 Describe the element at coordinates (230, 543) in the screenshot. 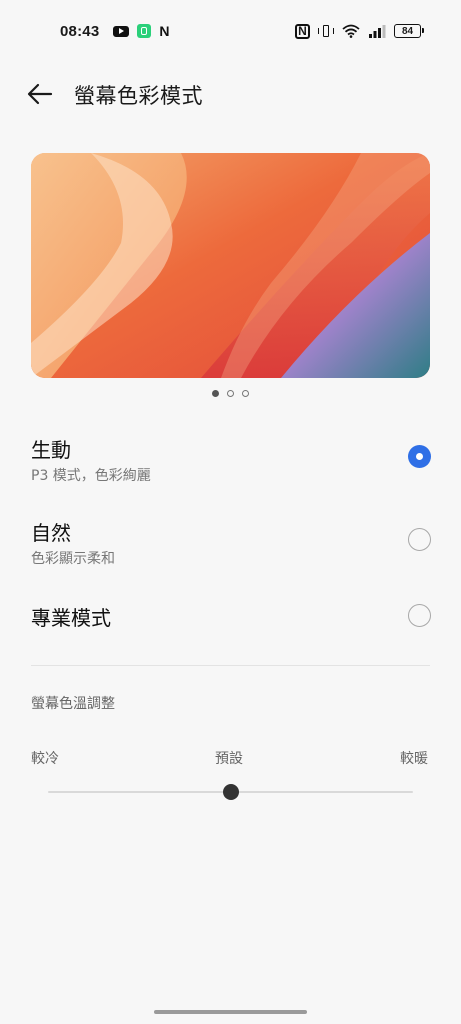

I see `option-natural: 自然 色彩顯示柔和` at that location.